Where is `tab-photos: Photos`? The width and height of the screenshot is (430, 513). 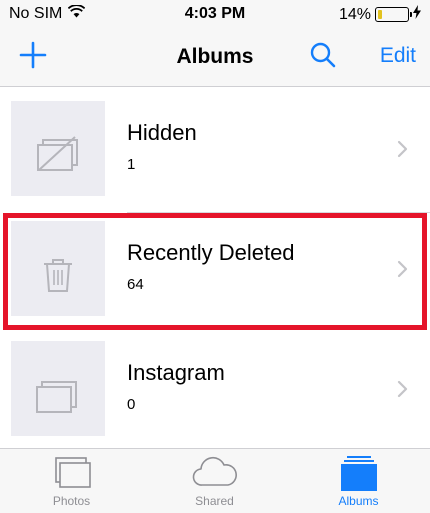
tab-photos: Photos is located at coordinates (71, 481).